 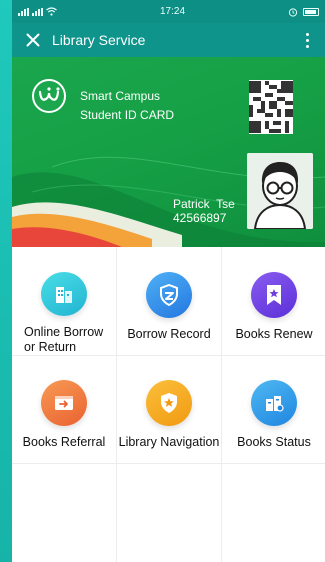 I want to click on page-title: Library Service, so click(x=99, y=40).